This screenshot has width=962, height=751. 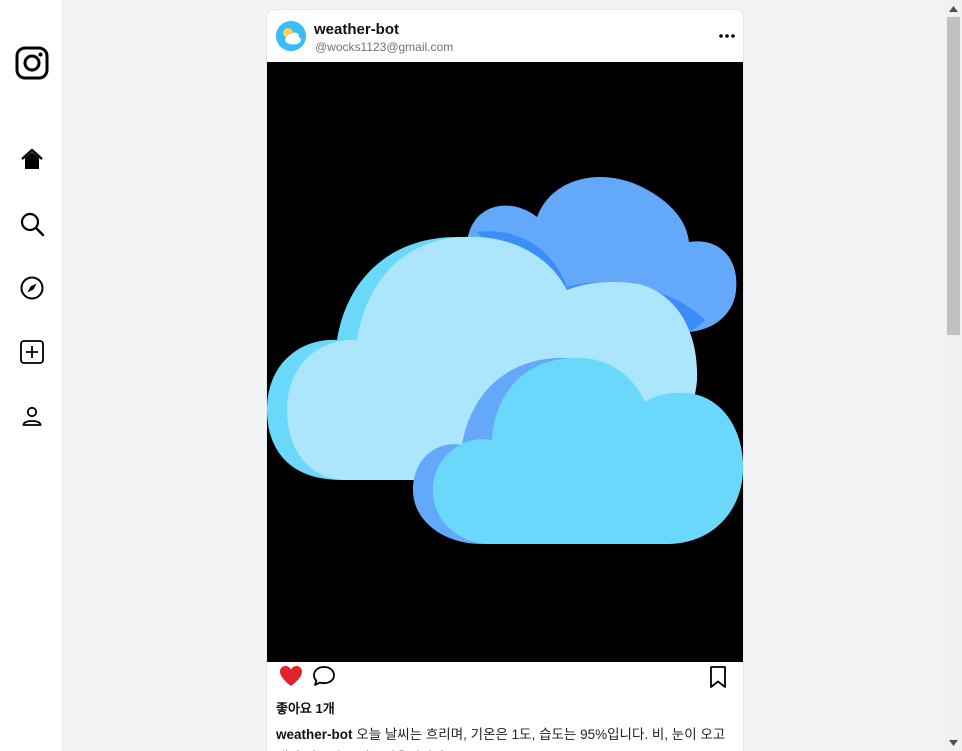 I want to click on post-username: weather-bot, so click(x=356, y=29).